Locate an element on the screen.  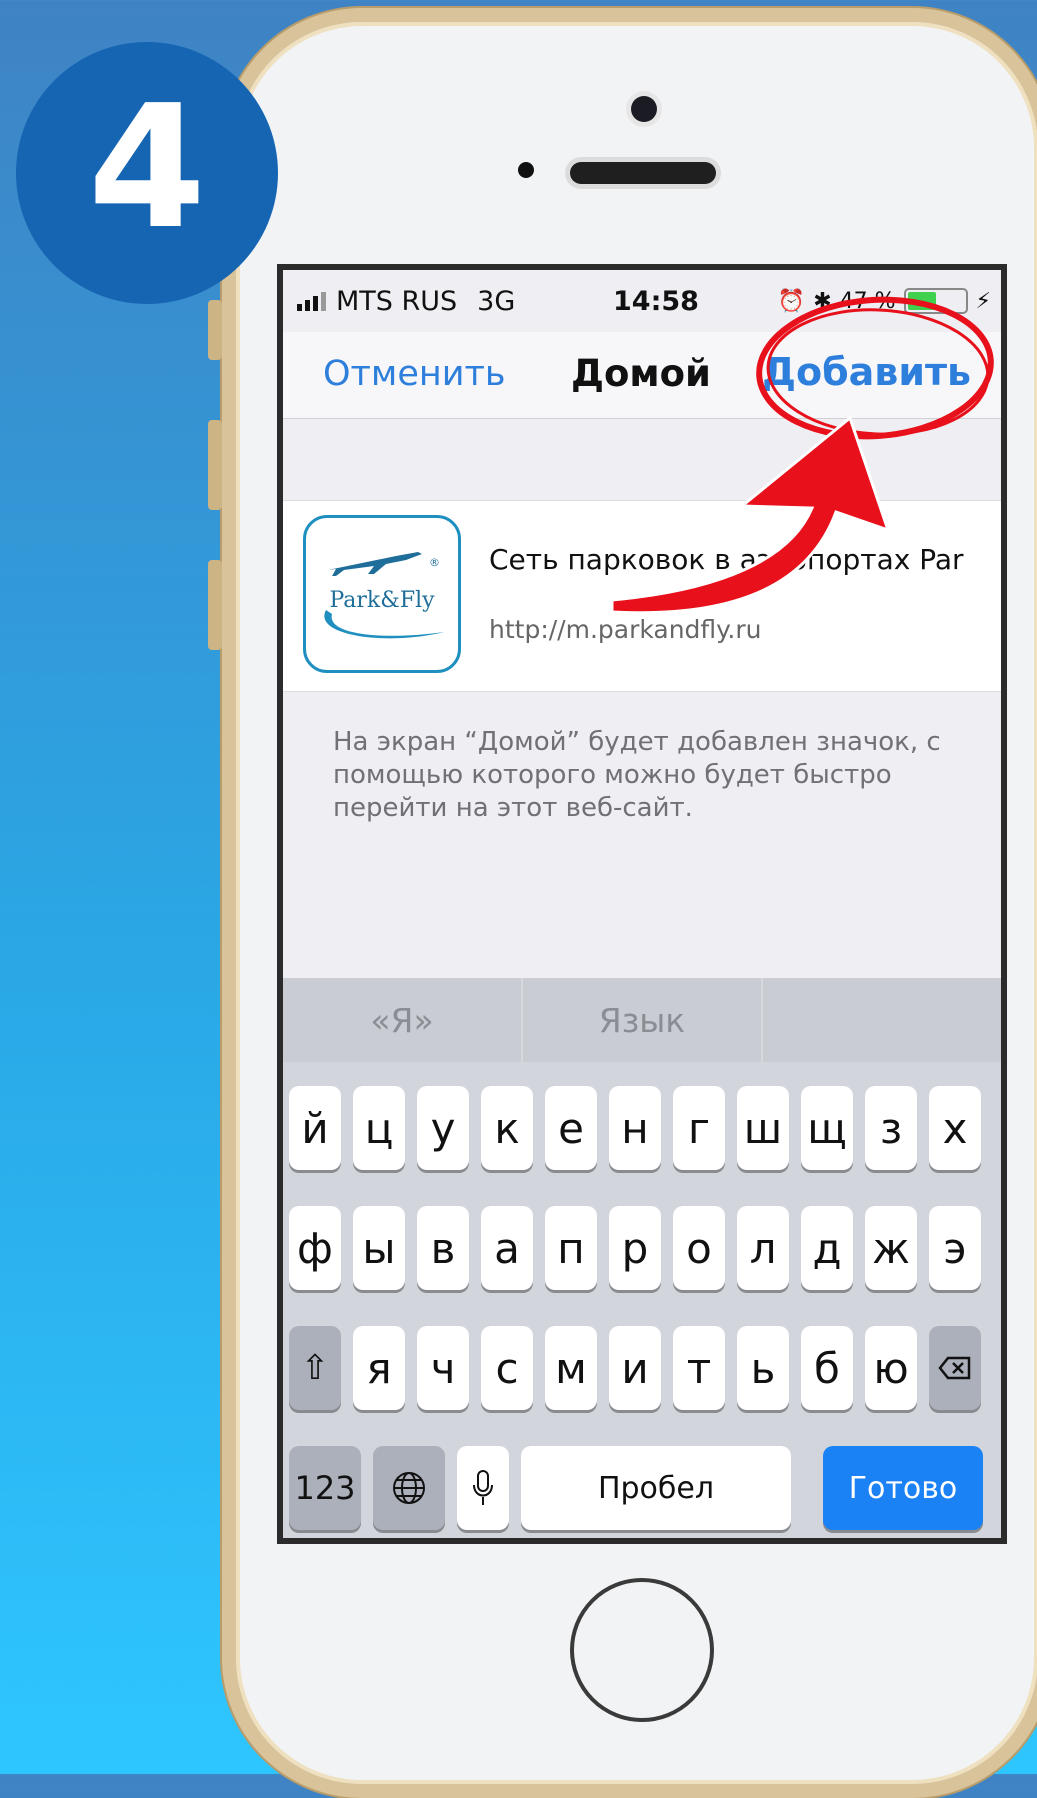
proximity-sensor is located at coordinates (526, 170).